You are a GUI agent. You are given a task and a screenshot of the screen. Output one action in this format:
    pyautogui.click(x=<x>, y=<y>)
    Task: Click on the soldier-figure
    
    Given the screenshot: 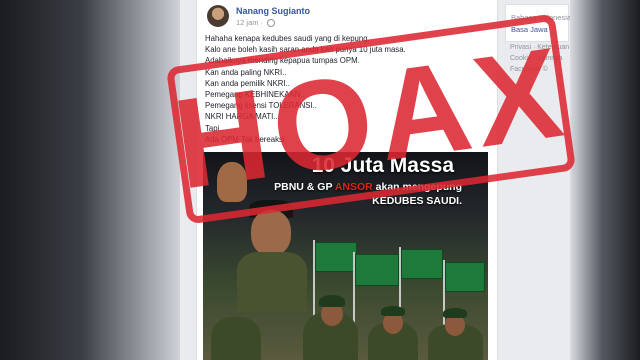 What is the action you would take?
    pyautogui.click(x=236, y=338)
    